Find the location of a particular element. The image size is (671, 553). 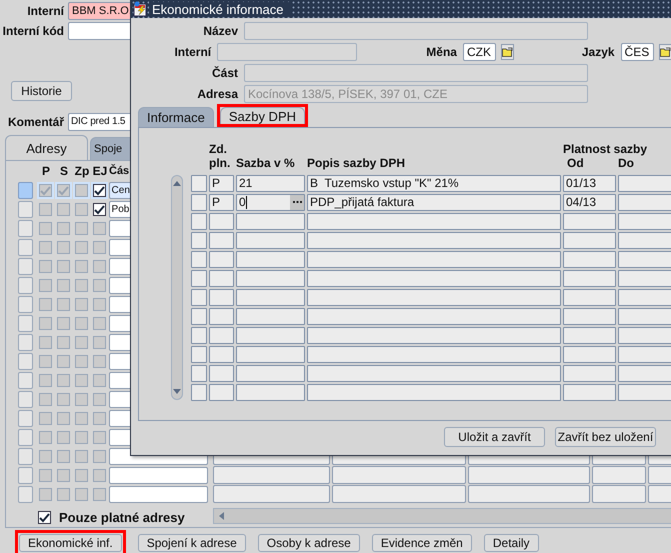

internal-field is located at coordinates (287, 52).